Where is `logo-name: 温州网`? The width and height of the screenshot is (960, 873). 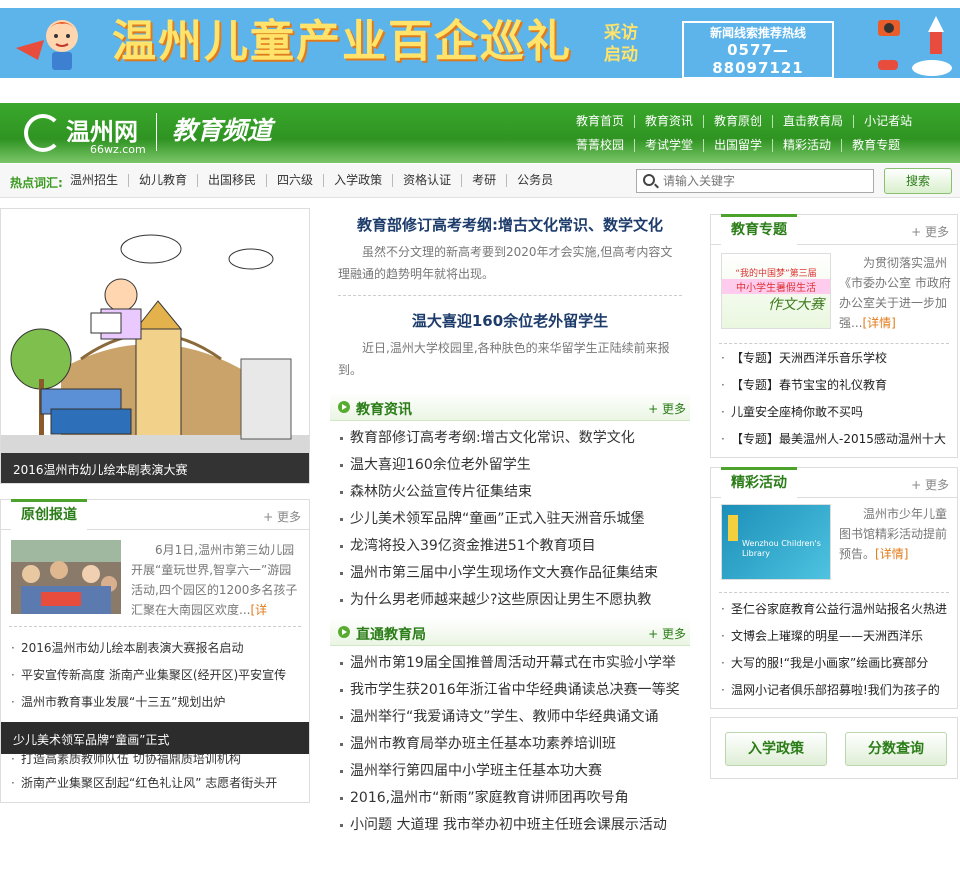
logo-name: 温州网 is located at coordinates (102, 131).